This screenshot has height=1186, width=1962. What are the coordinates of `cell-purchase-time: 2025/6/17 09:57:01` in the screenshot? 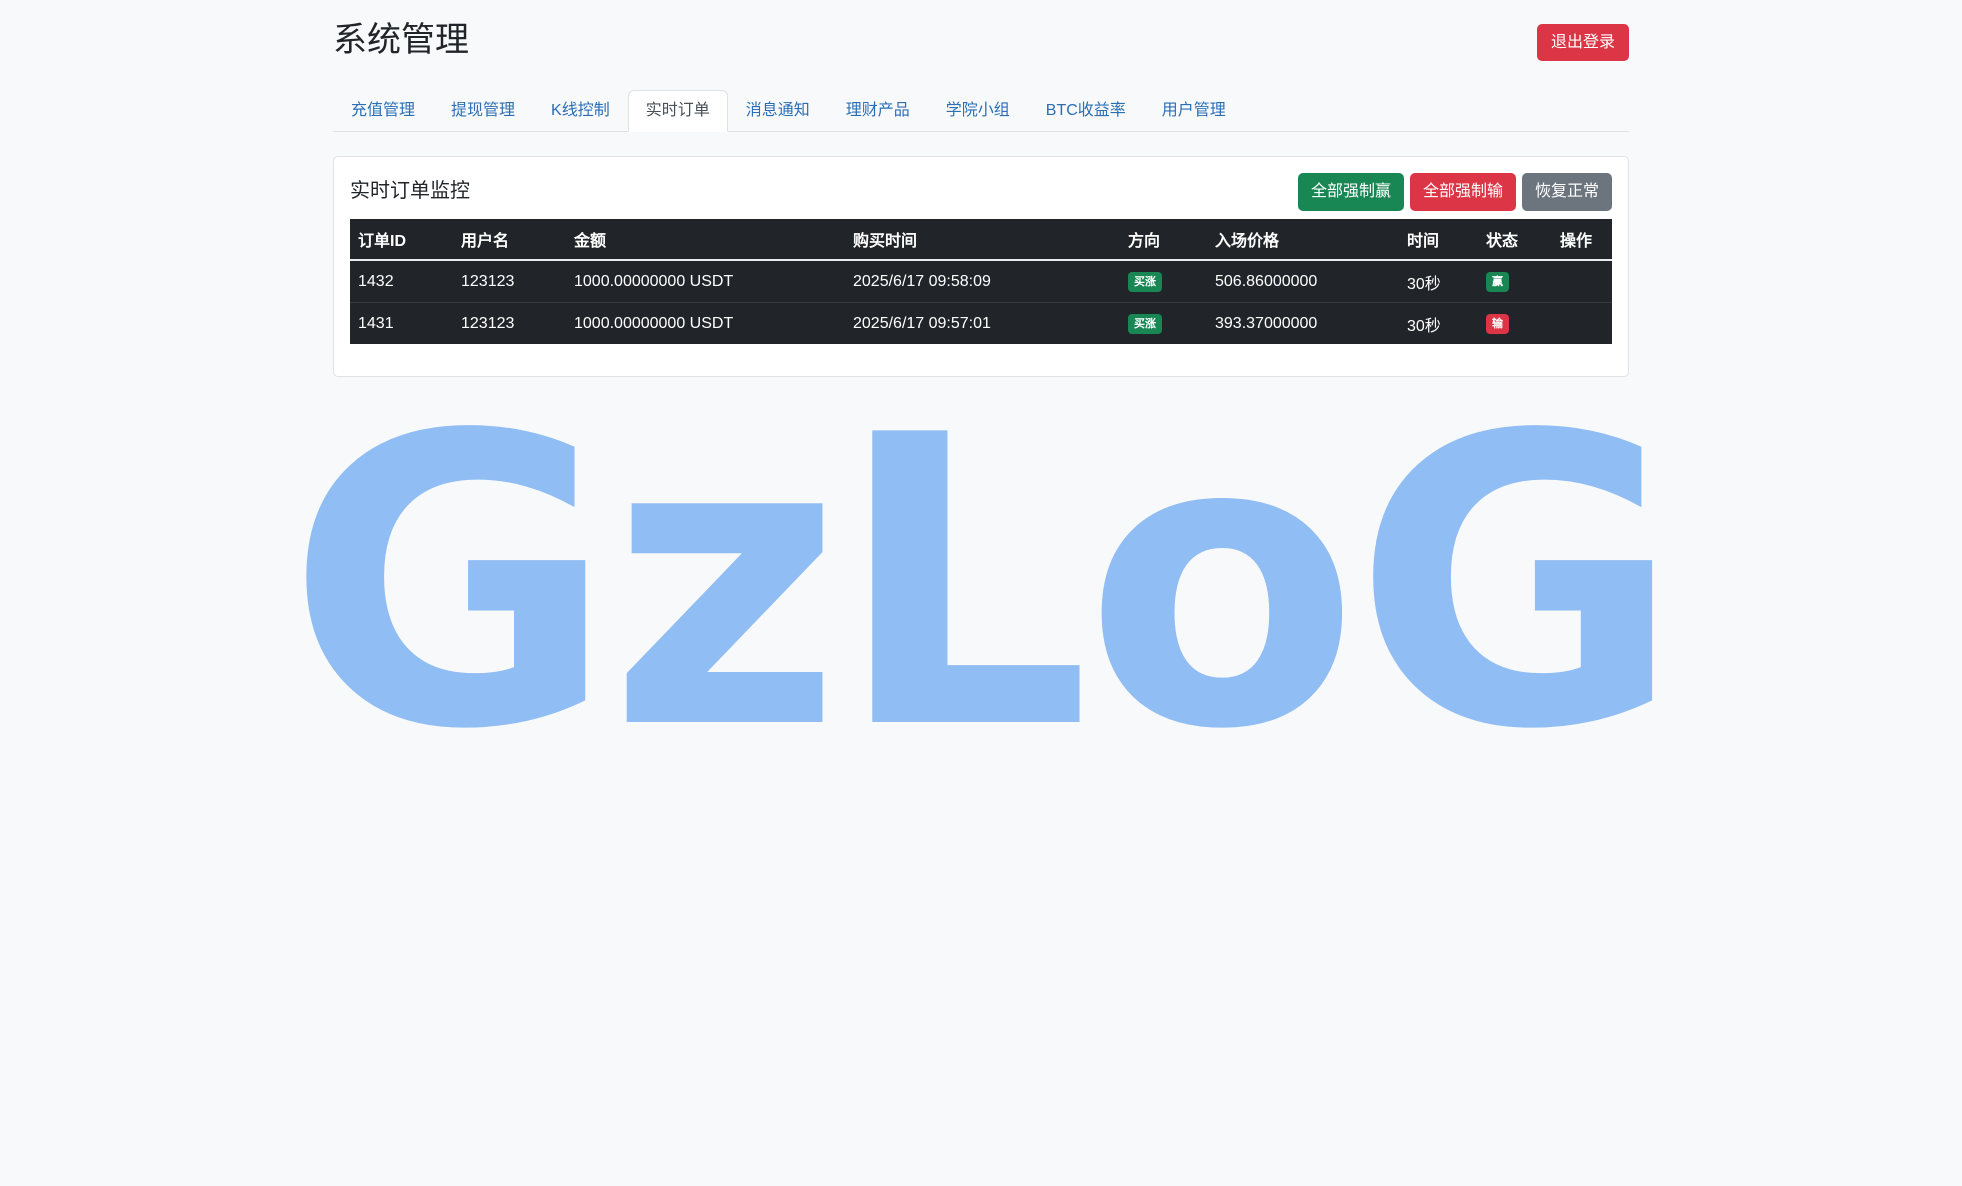 It's located at (982, 323).